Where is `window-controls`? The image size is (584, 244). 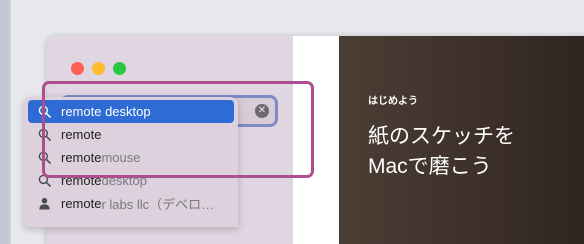
window-controls is located at coordinates (98, 68).